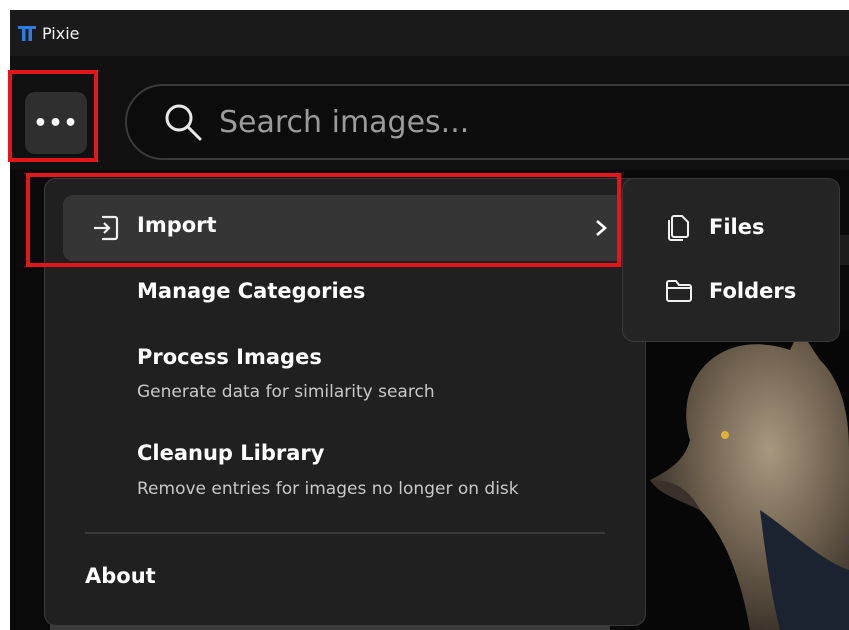 This screenshot has width=849, height=630. I want to click on submenu-item-folders: Folders, so click(732, 291).